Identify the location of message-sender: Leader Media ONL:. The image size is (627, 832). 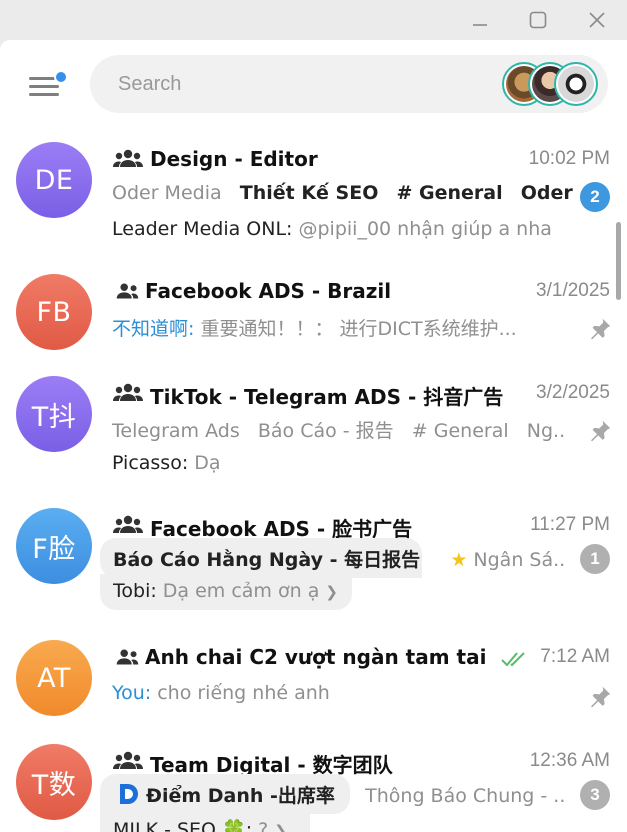
(202, 229).